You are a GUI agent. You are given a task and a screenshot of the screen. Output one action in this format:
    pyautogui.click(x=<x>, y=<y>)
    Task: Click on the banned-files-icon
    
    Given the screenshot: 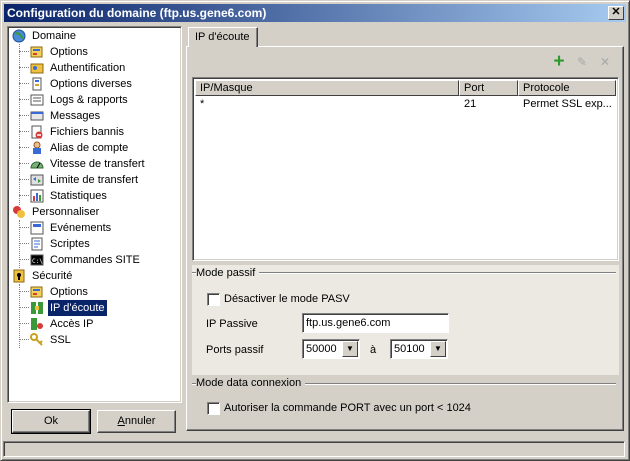 What is the action you would take?
    pyautogui.click(x=37, y=132)
    